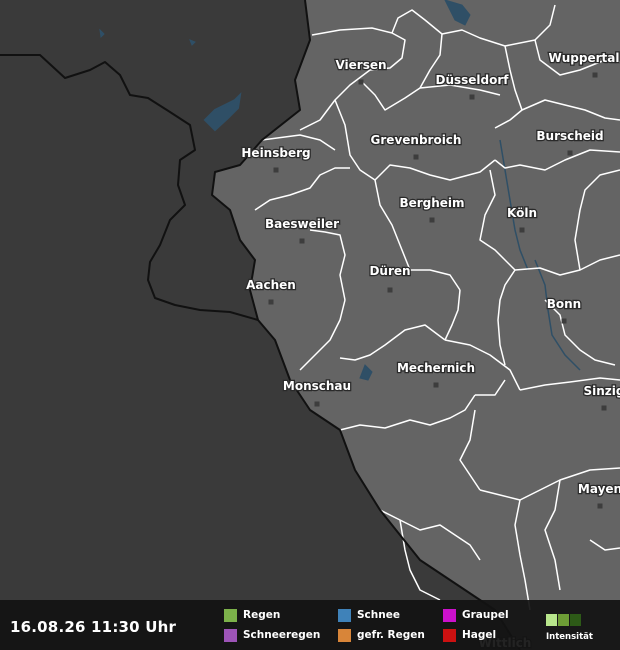 The width and height of the screenshot is (620, 650). What do you see at coordinates (599, 489) in the screenshot?
I see `city-label-mayen: Mayen` at bounding box center [599, 489].